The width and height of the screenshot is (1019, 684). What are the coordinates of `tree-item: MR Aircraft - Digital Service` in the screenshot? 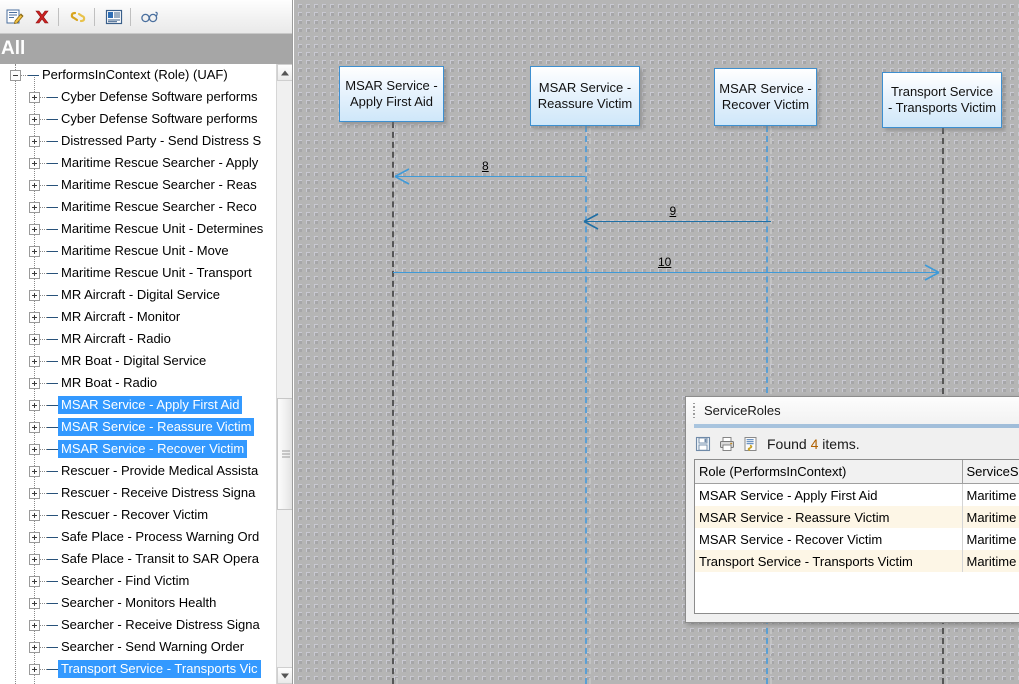 It's located at (138, 295).